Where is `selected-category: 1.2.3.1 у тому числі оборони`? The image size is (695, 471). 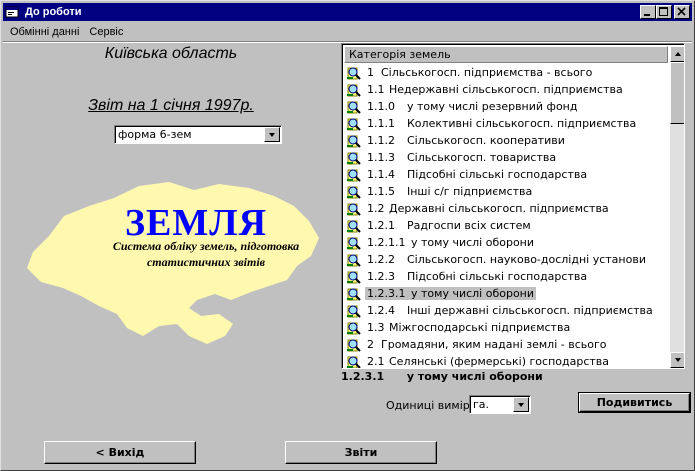 selected-category: 1.2.3.1 у тому числі оборони is located at coordinates (442, 376).